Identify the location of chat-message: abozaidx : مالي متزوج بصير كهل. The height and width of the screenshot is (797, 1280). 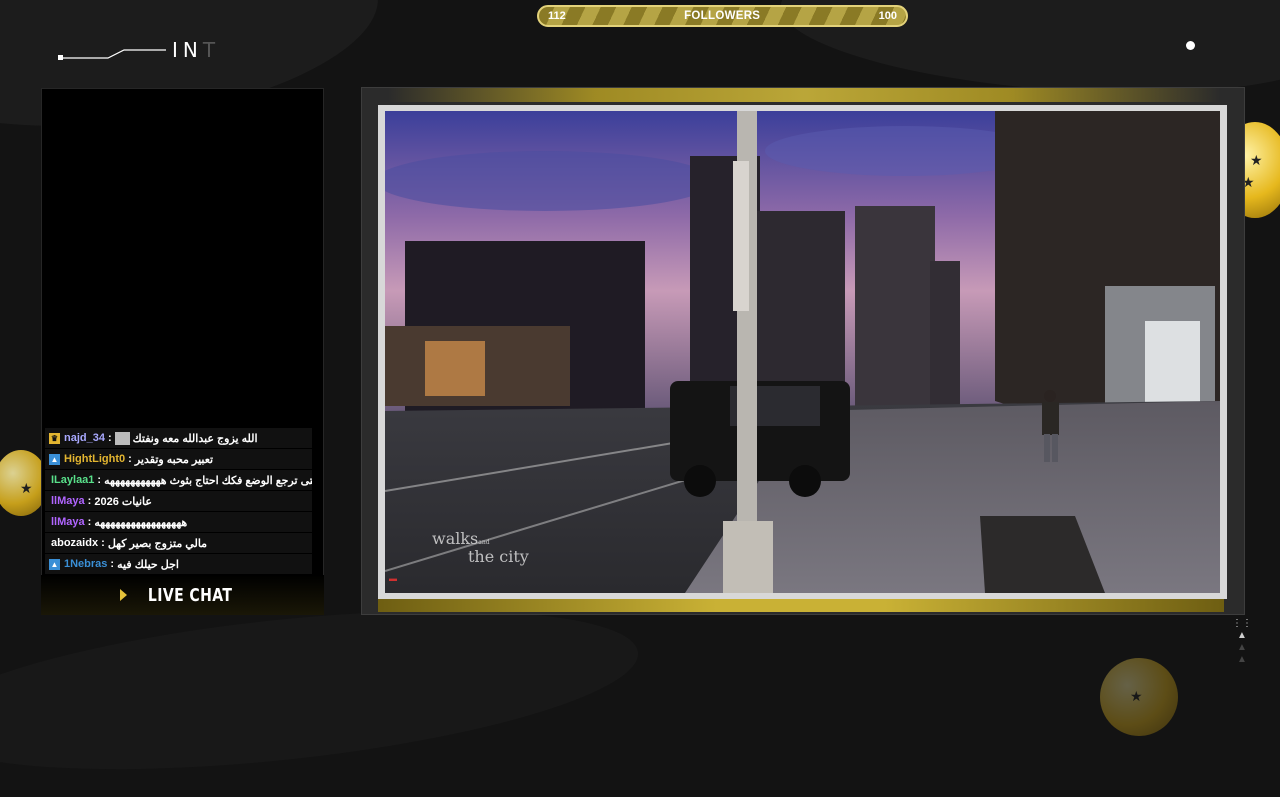
(178, 543).